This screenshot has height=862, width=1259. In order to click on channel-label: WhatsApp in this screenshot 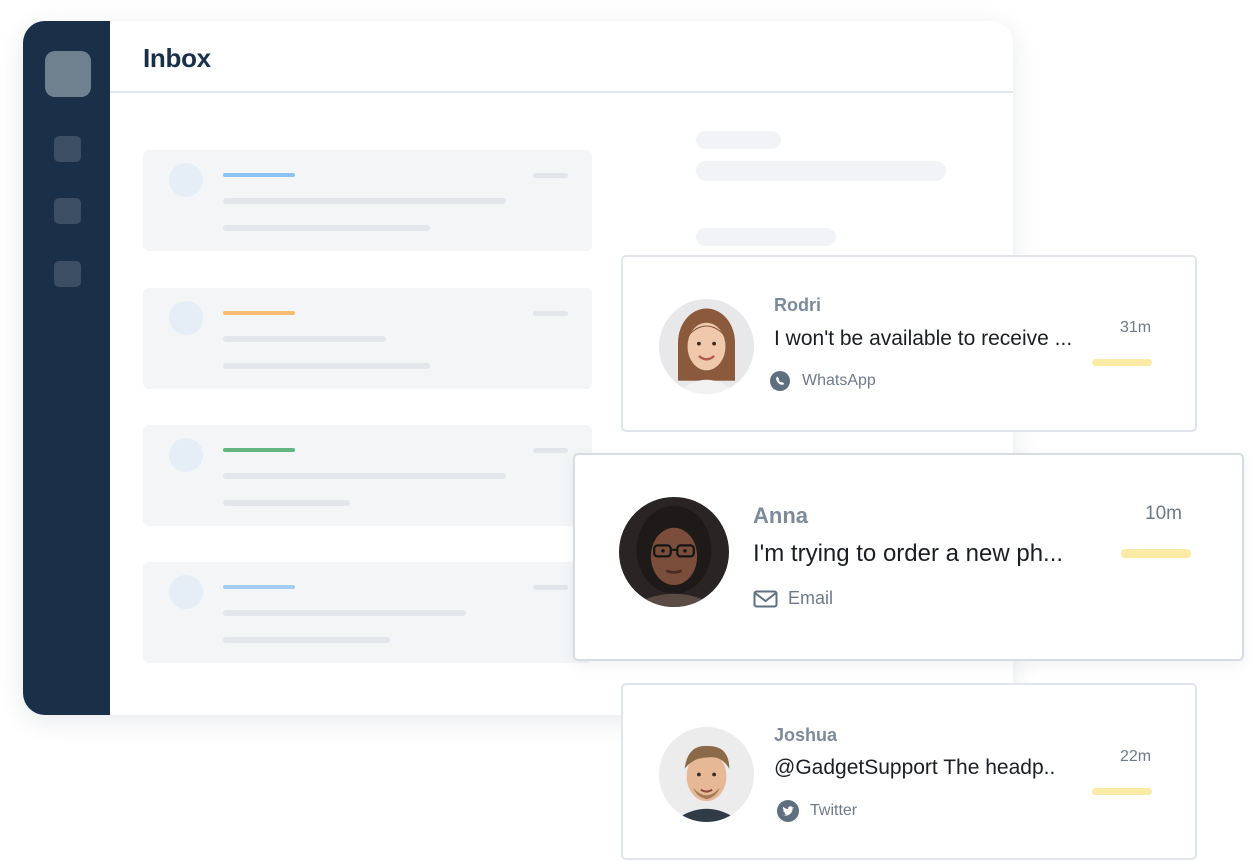, I will do `click(822, 381)`.